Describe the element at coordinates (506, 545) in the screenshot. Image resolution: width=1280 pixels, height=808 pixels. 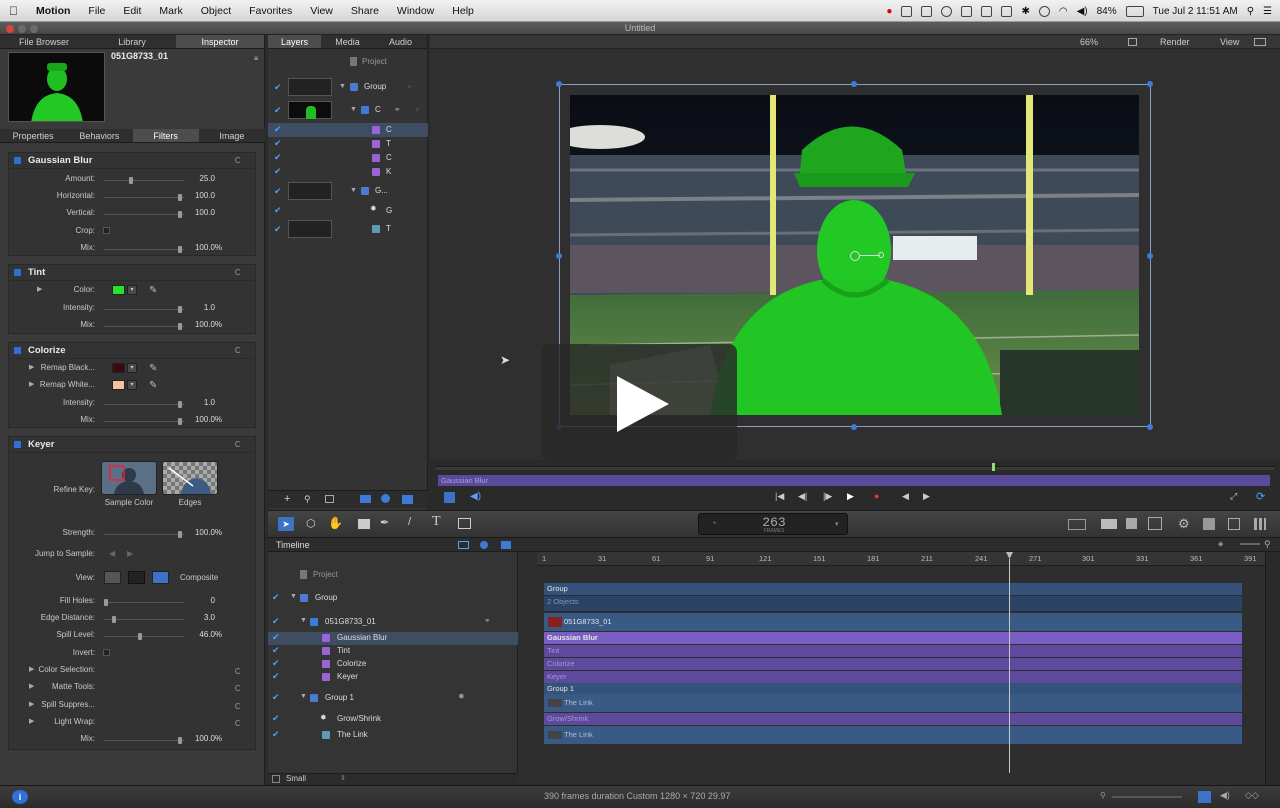
I see `show-behaviors-icon` at that location.